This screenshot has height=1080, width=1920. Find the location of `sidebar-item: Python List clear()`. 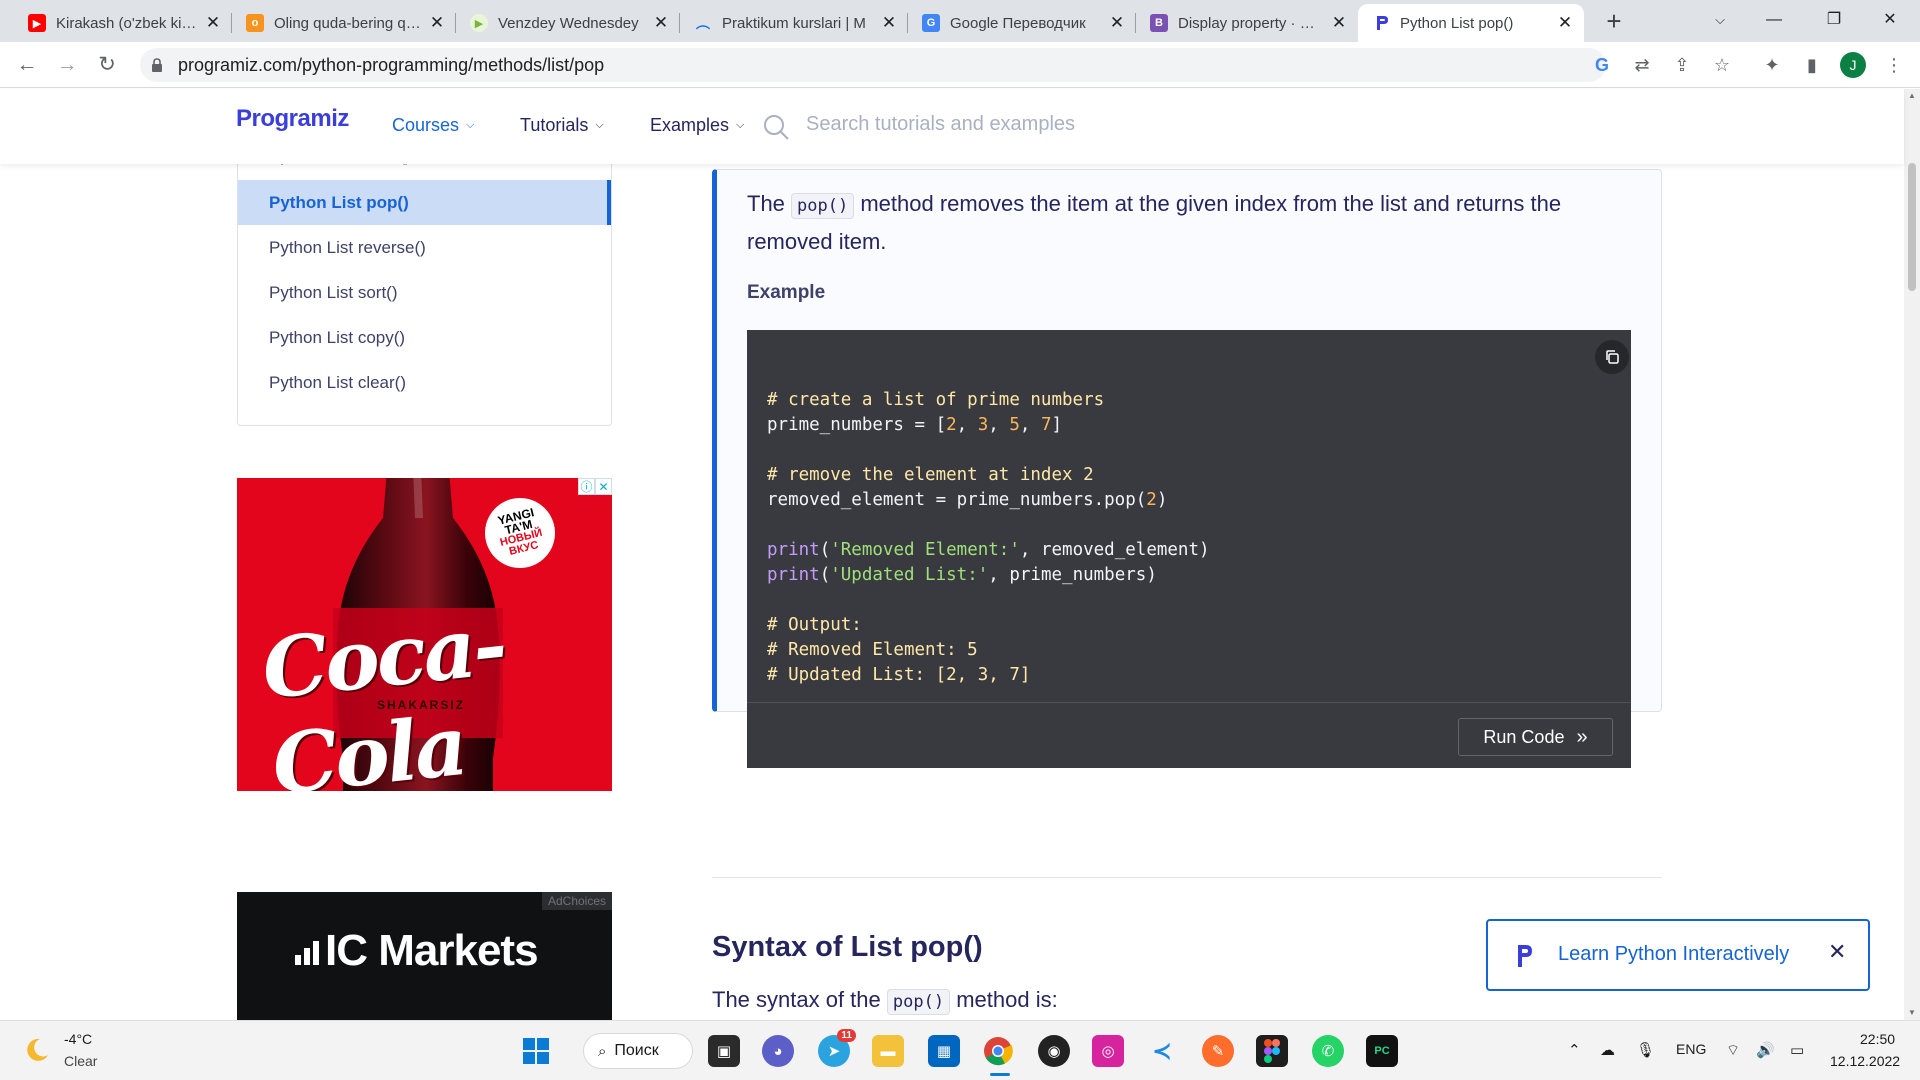

sidebar-item: Python List clear() is located at coordinates (424, 382).